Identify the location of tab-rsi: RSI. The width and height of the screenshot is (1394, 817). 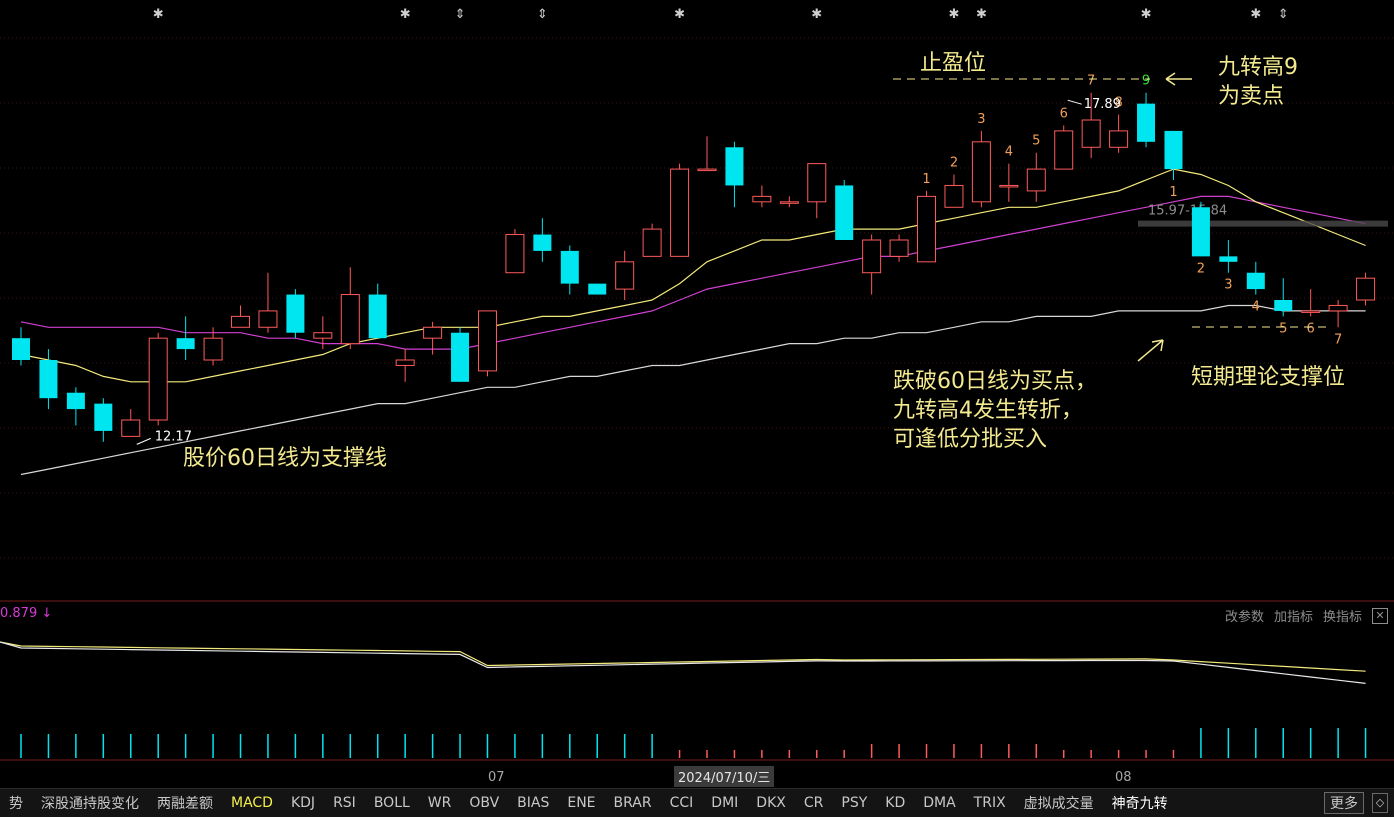
(344, 803).